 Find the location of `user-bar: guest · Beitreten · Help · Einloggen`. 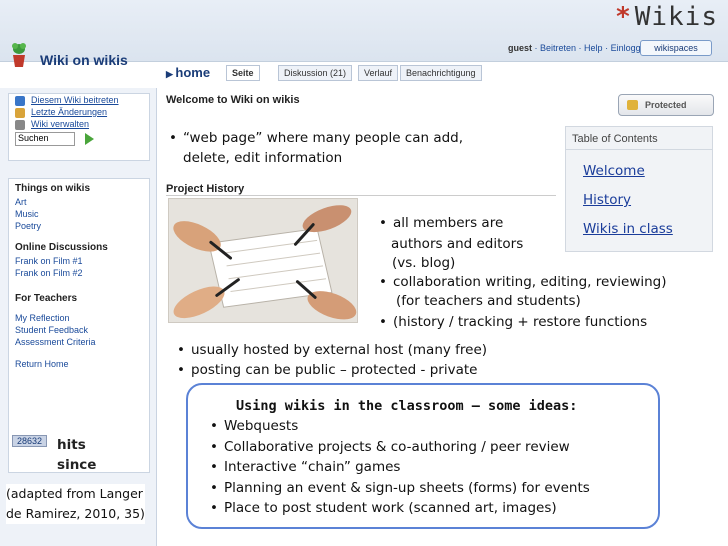

user-bar: guest · Beitreten · Help · Einloggen is located at coordinates (579, 48).